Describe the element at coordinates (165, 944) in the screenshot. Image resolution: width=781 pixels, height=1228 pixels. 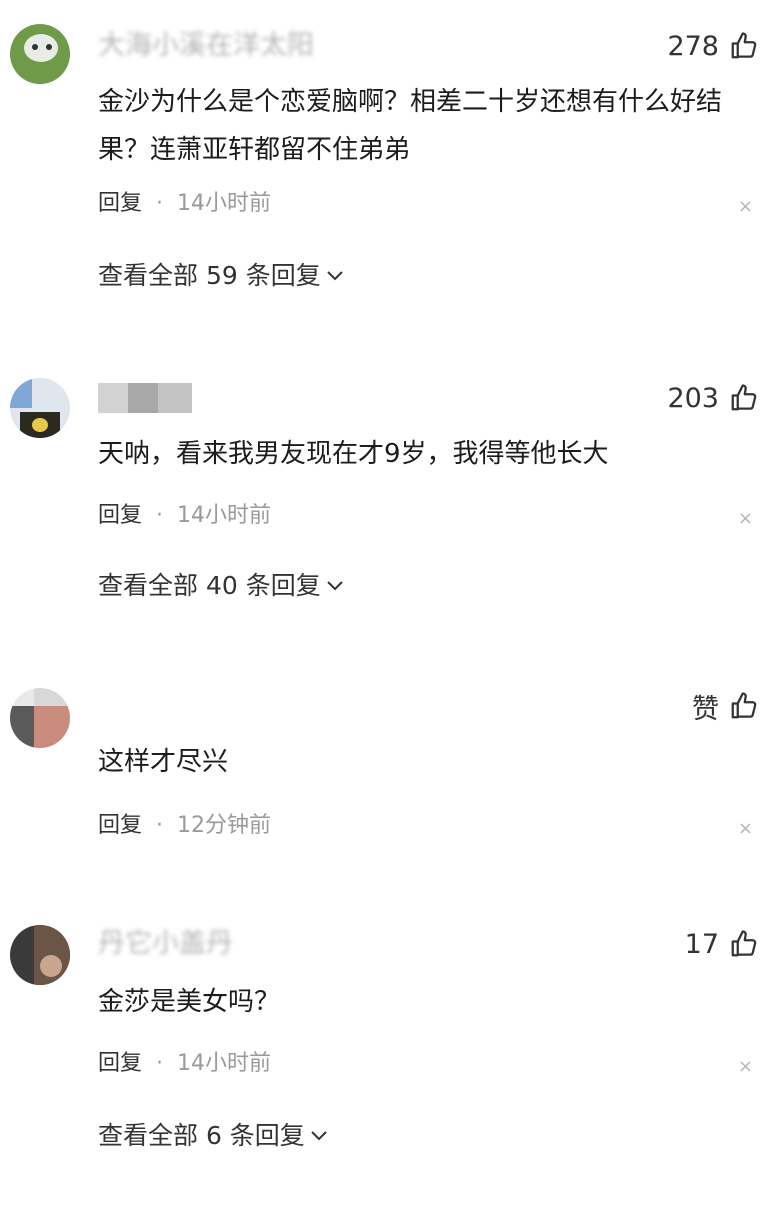
I see `username: 丹它小盖丹` at that location.